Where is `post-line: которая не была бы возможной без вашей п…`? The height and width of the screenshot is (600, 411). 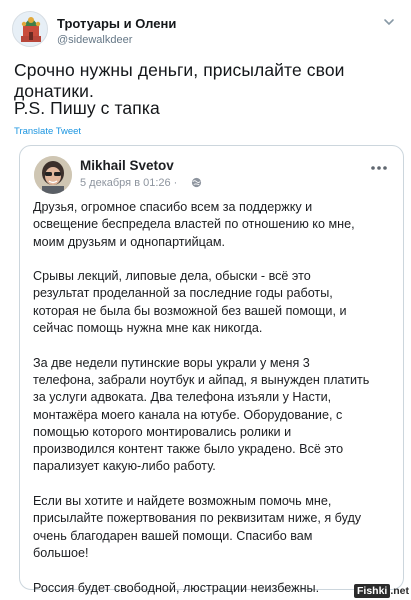 post-line: которая не была бы возможной без вашей п… is located at coordinates (190, 310).